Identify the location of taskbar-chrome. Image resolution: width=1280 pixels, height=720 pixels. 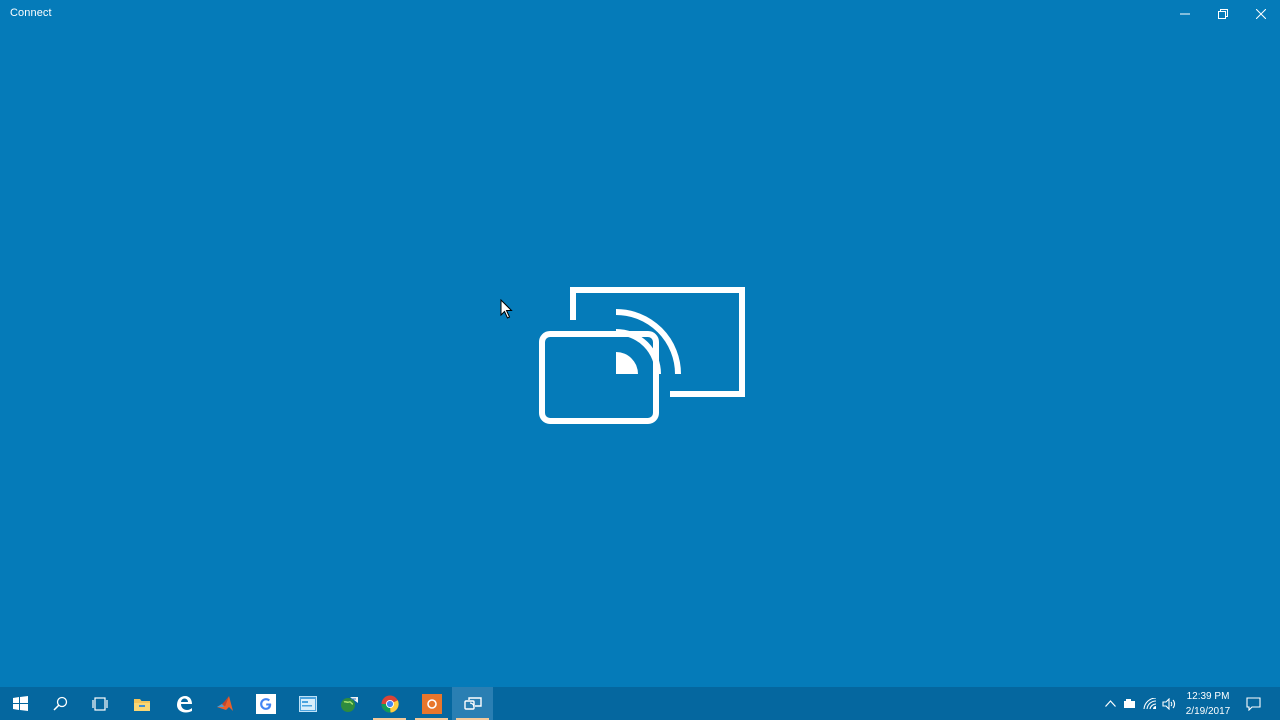
(389, 703).